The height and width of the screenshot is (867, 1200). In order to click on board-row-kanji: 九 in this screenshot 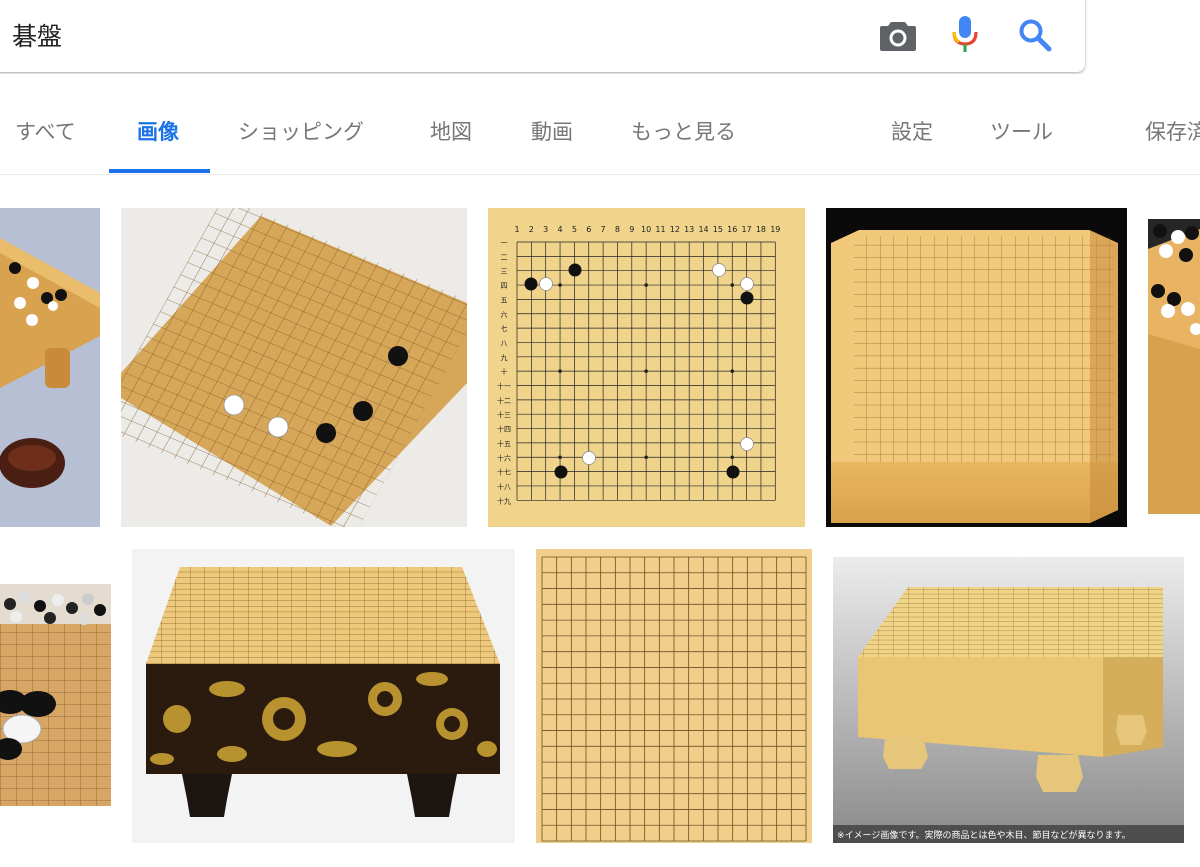, I will do `click(504, 357)`.